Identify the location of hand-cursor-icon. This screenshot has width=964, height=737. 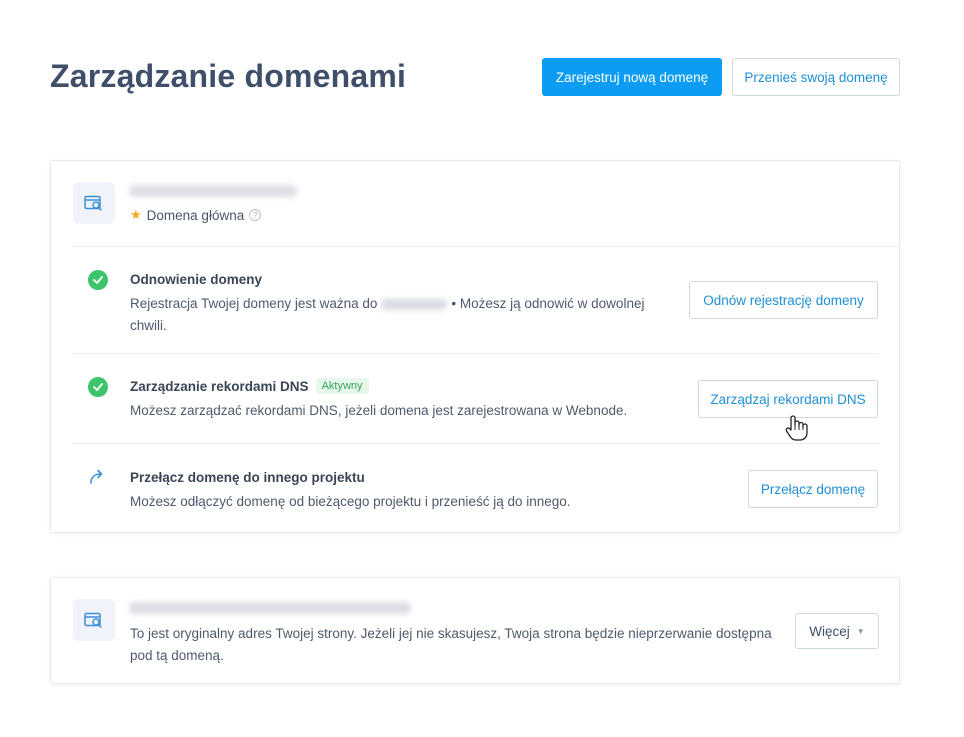
(797, 430).